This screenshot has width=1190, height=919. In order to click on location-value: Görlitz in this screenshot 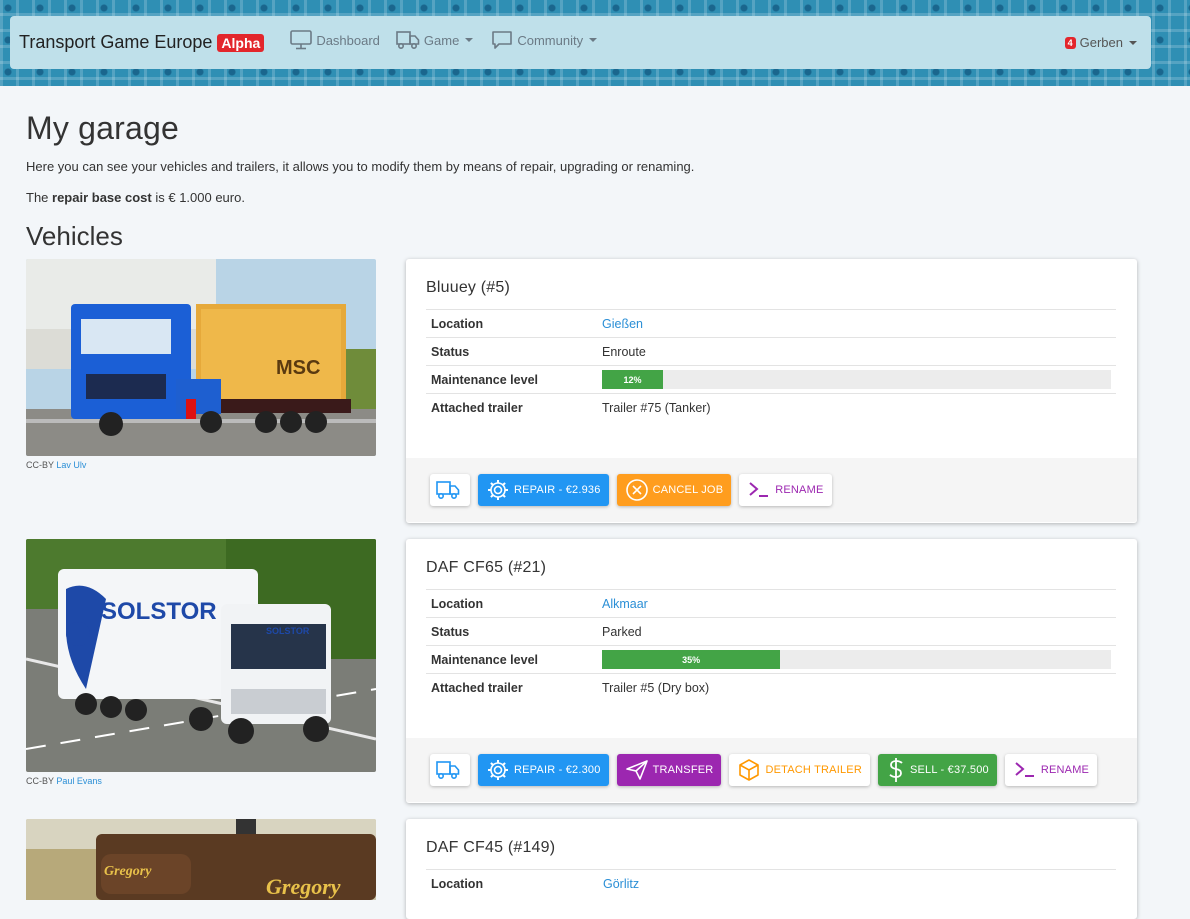, I will do `click(857, 883)`.